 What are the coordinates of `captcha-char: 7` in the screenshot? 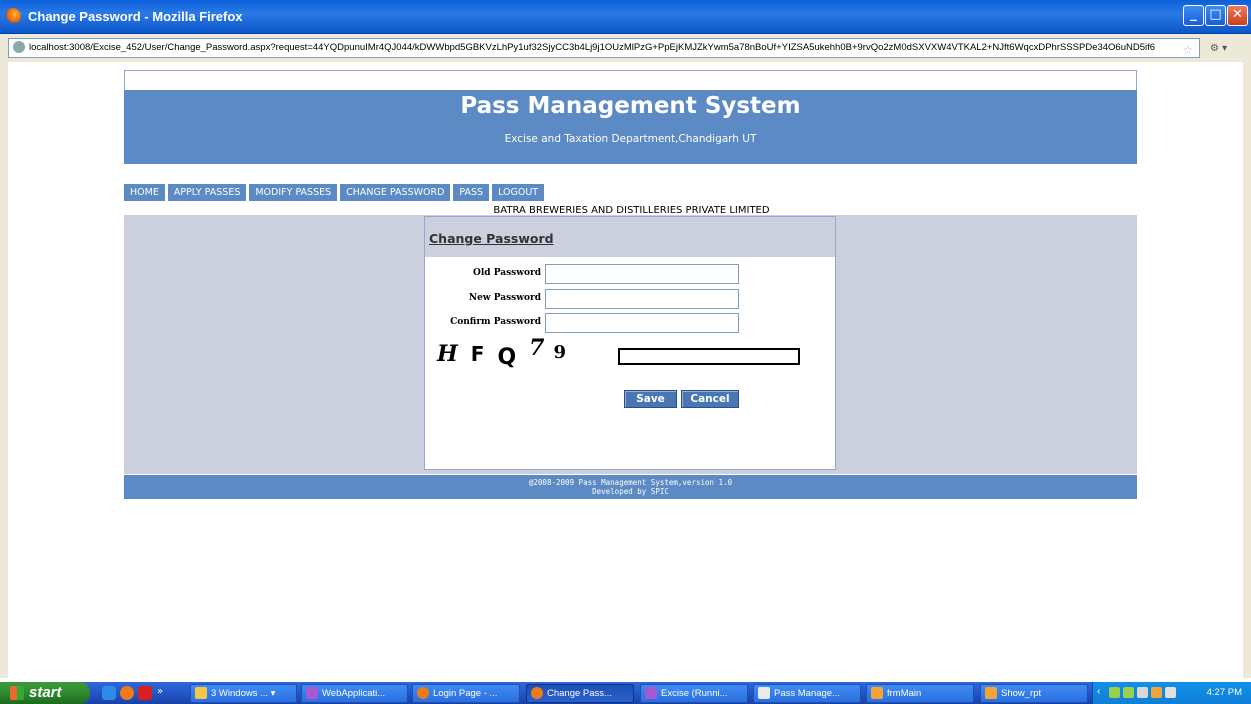 It's located at (537, 348).